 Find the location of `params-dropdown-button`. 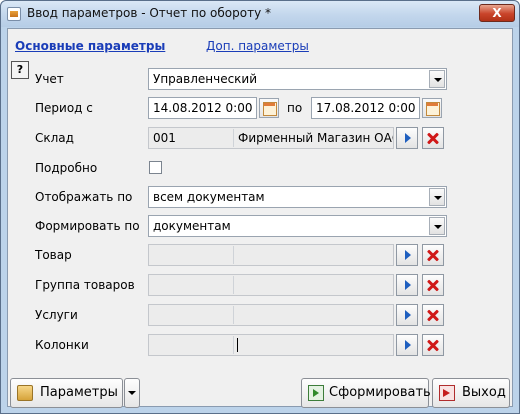

params-dropdown-button is located at coordinates (132, 393).